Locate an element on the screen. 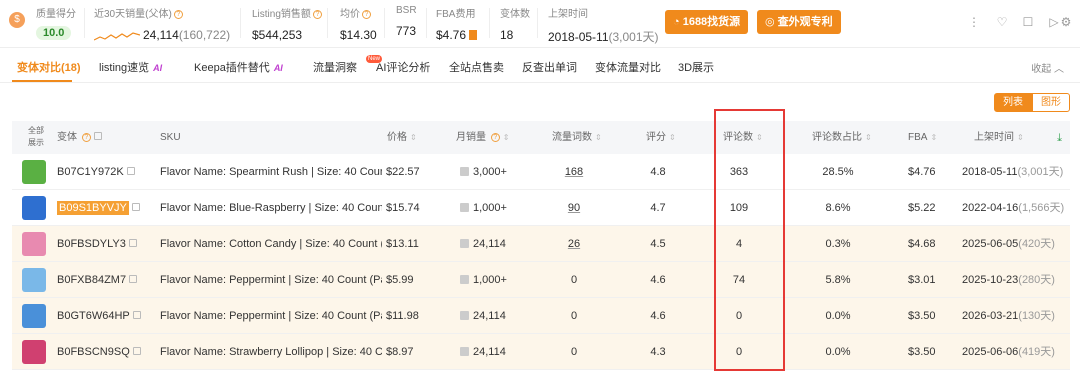 The height and width of the screenshot is (381, 1080). find-source-button: ◔ 1688找货源 is located at coordinates (707, 22).